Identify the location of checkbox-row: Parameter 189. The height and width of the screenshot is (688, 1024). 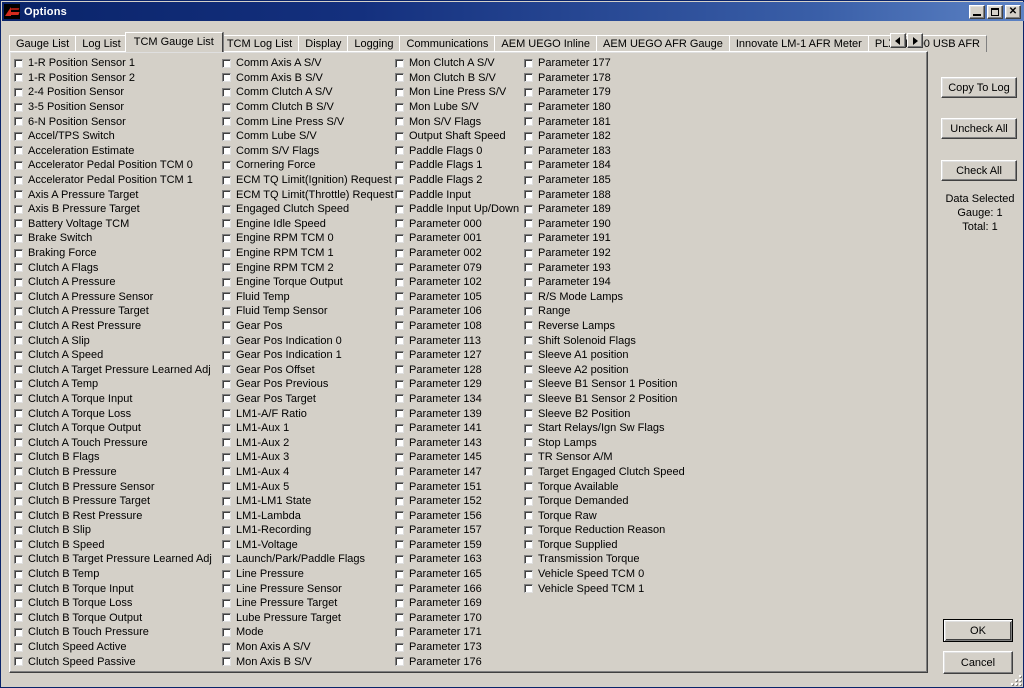
(614, 209).